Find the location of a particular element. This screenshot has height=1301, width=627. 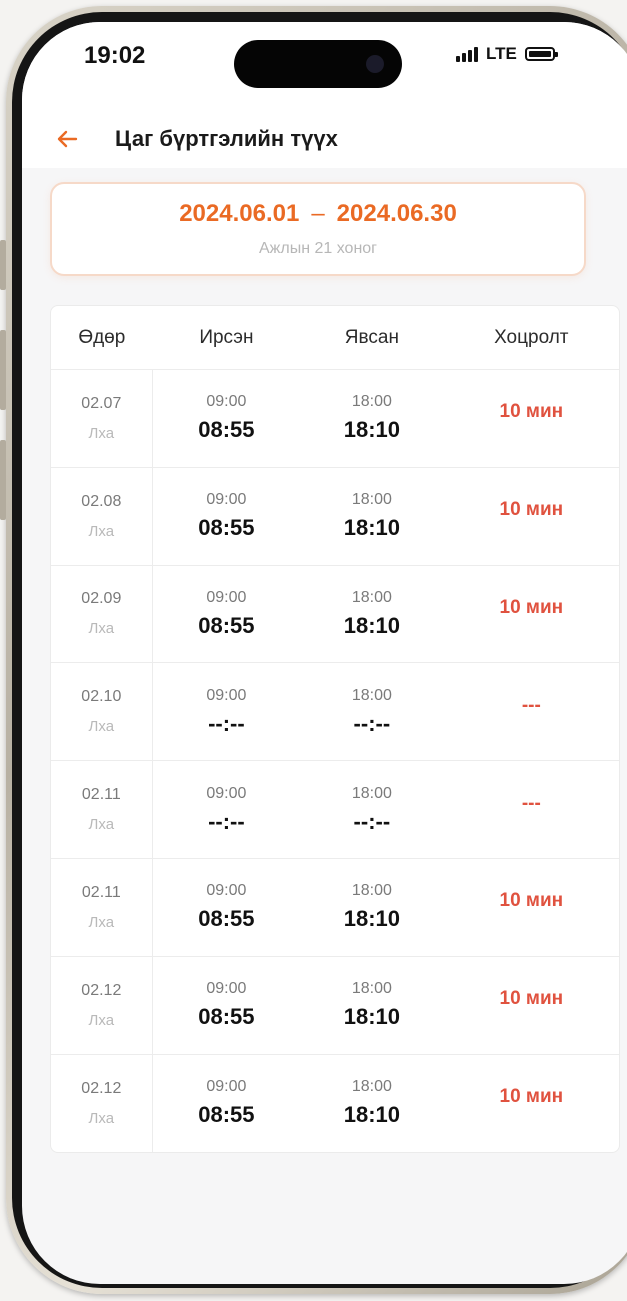

left-cell: 18:00 --:-- is located at coordinates (372, 711).